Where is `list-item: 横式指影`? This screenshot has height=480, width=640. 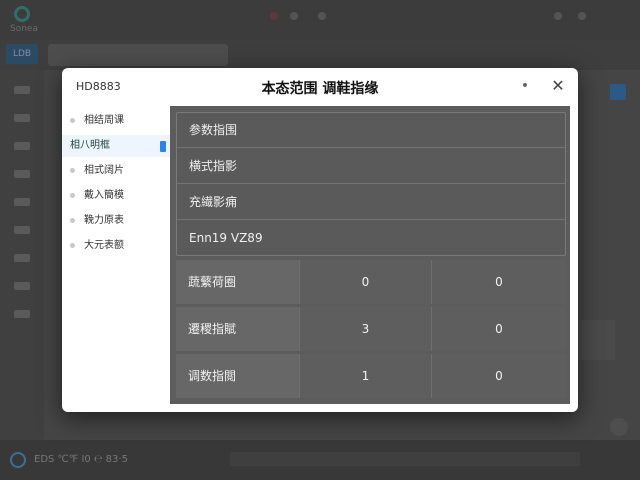
list-item: 横式指影 is located at coordinates (371, 166).